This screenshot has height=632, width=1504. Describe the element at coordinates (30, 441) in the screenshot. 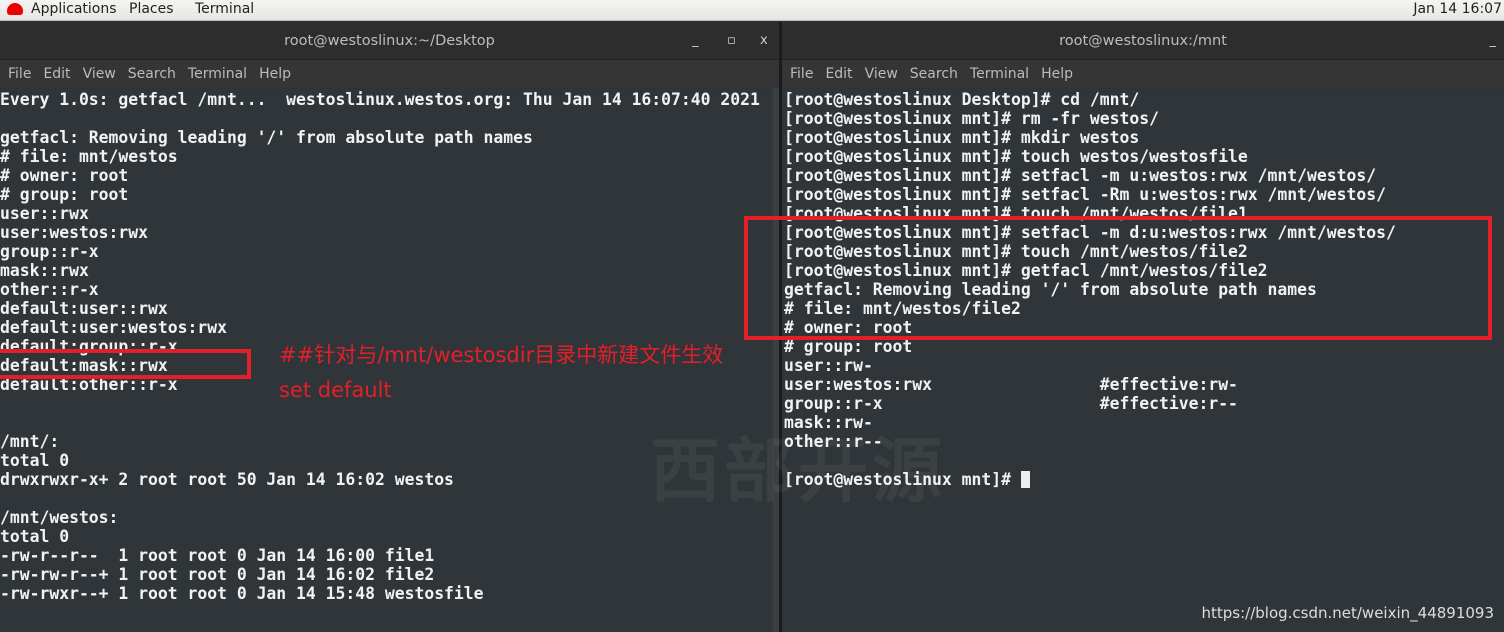

I see `line-text: /mnt/:` at that location.